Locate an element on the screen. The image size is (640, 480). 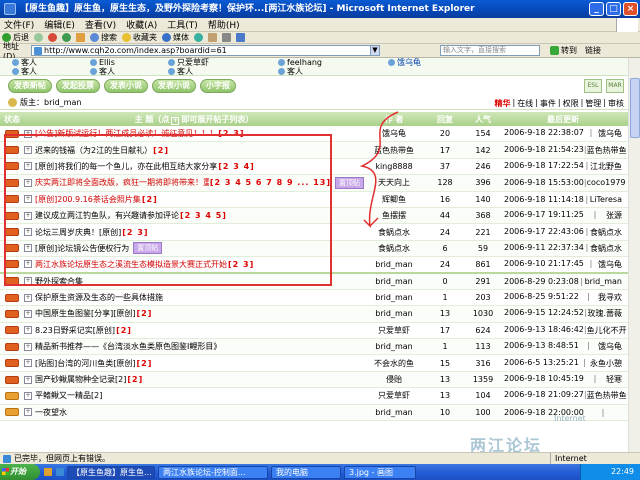
scroll-thumb is located at coordinates (635, 108).